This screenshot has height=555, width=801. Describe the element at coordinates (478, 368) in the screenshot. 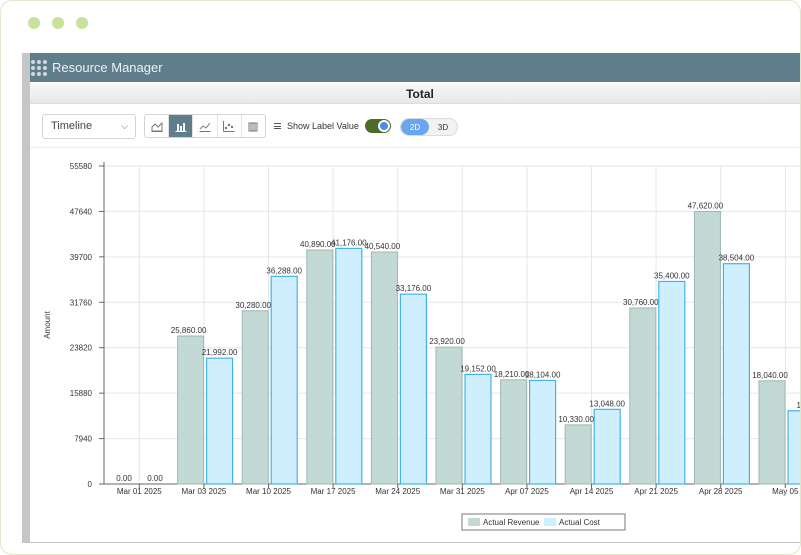

I see `data-label-actual-cost: 19,152.00` at that location.